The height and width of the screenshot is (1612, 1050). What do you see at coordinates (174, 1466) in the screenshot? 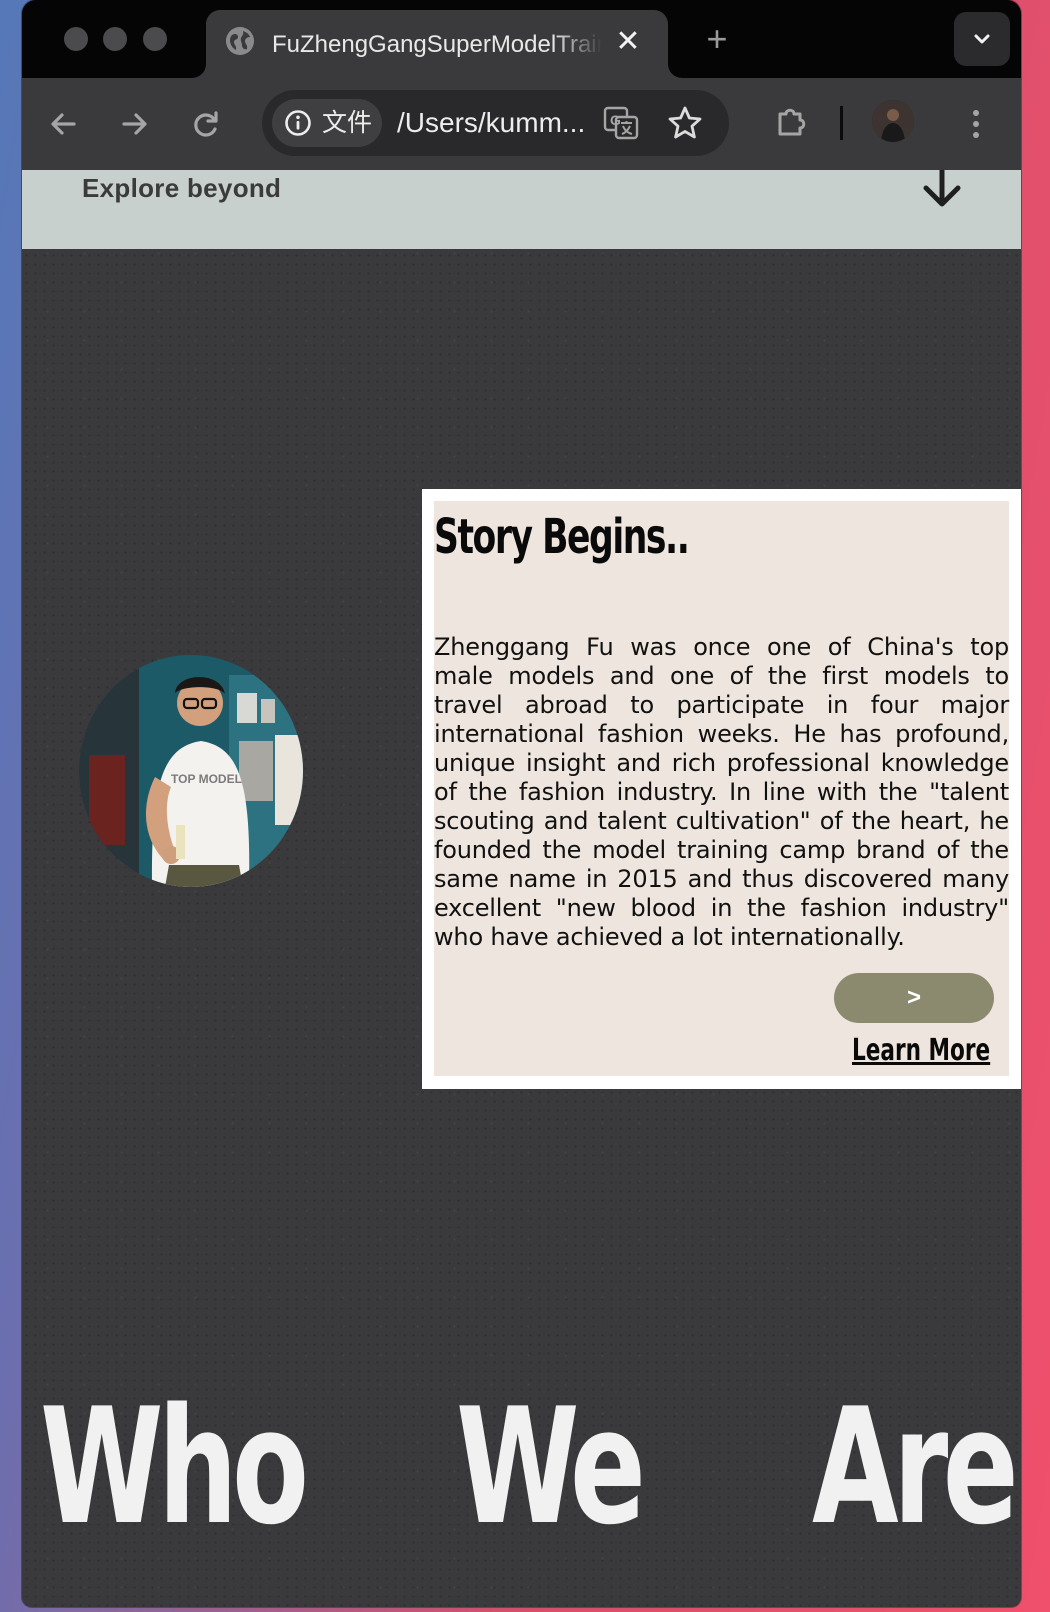
I see `heading-word-who: Who` at bounding box center [174, 1466].